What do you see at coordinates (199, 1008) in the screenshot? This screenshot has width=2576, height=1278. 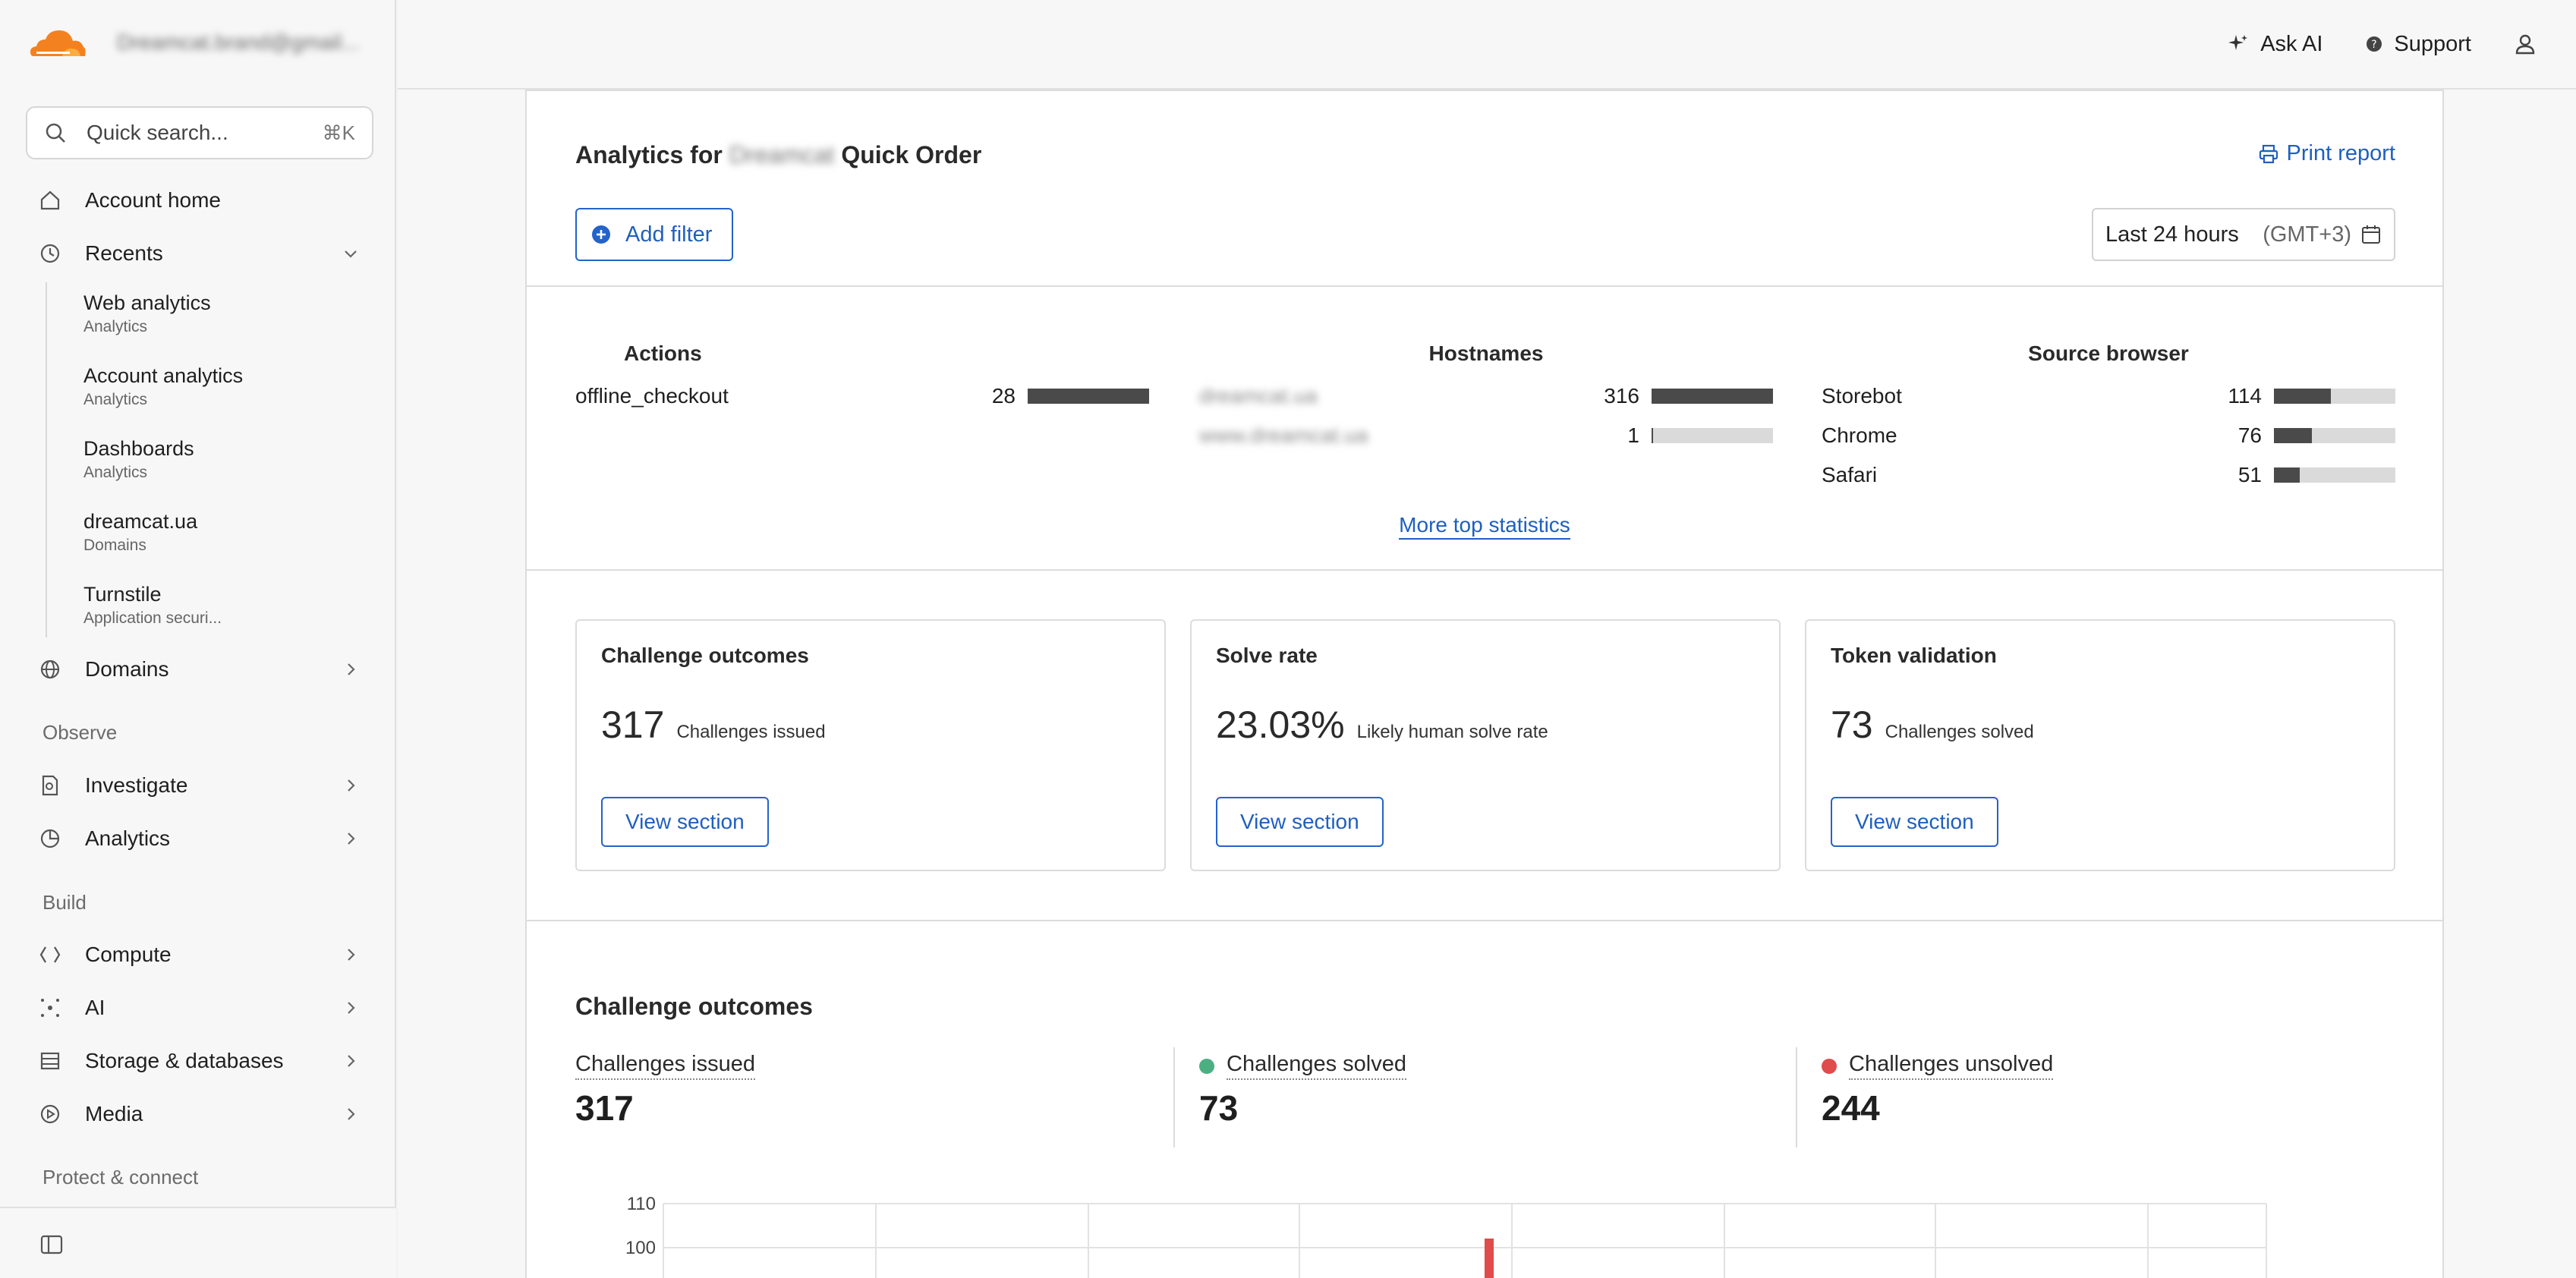 I see `sidebar-item-ai: AI` at bounding box center [199, 1008].